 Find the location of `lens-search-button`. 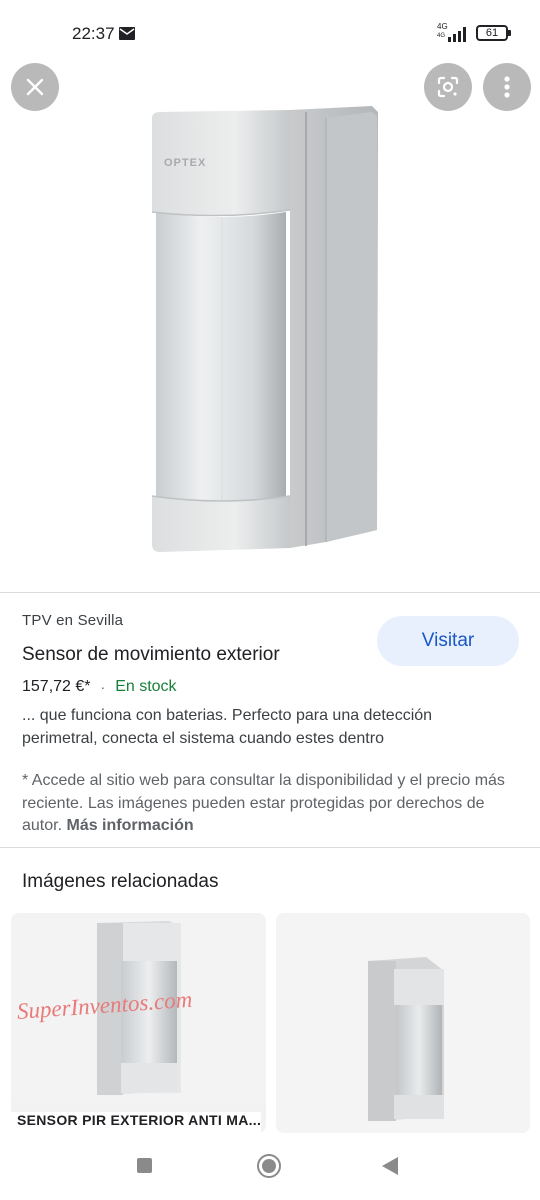

lens-search-button is located at coordinates (448, 87).